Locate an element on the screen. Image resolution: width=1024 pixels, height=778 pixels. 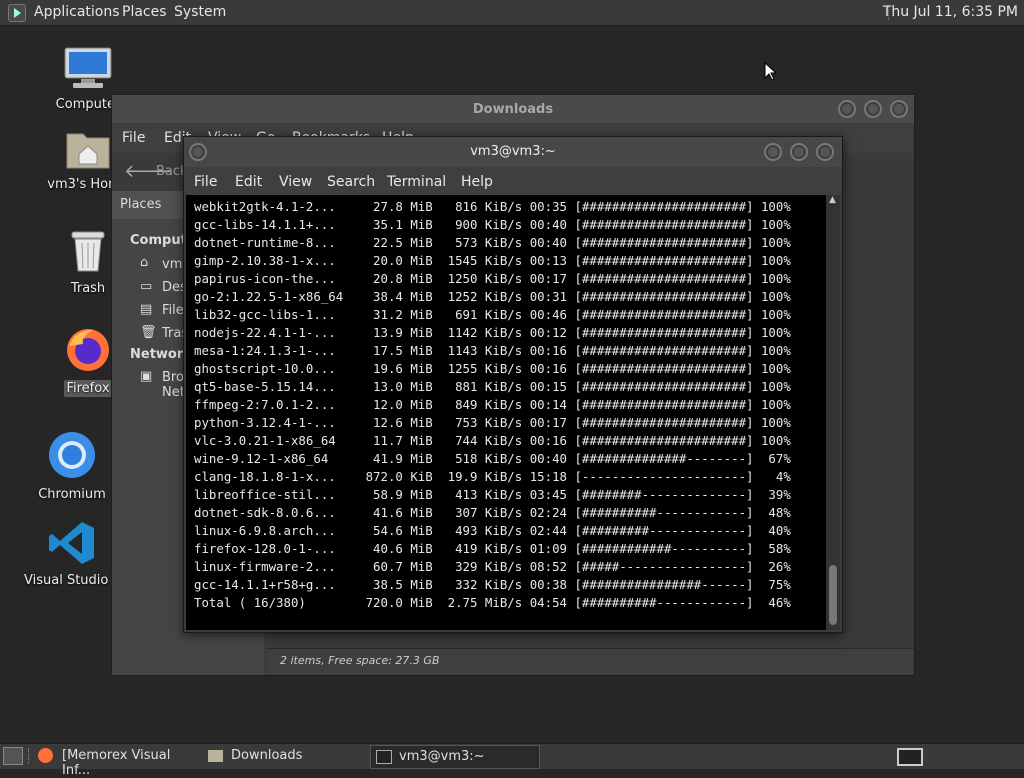
applications-menu: Applications is located at coordinates (77, 12).